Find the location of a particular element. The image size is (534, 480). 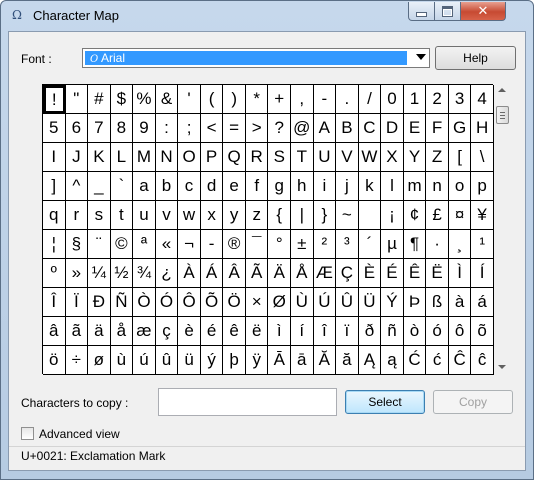

character-cell: ý is located at coordinates (212, 360).